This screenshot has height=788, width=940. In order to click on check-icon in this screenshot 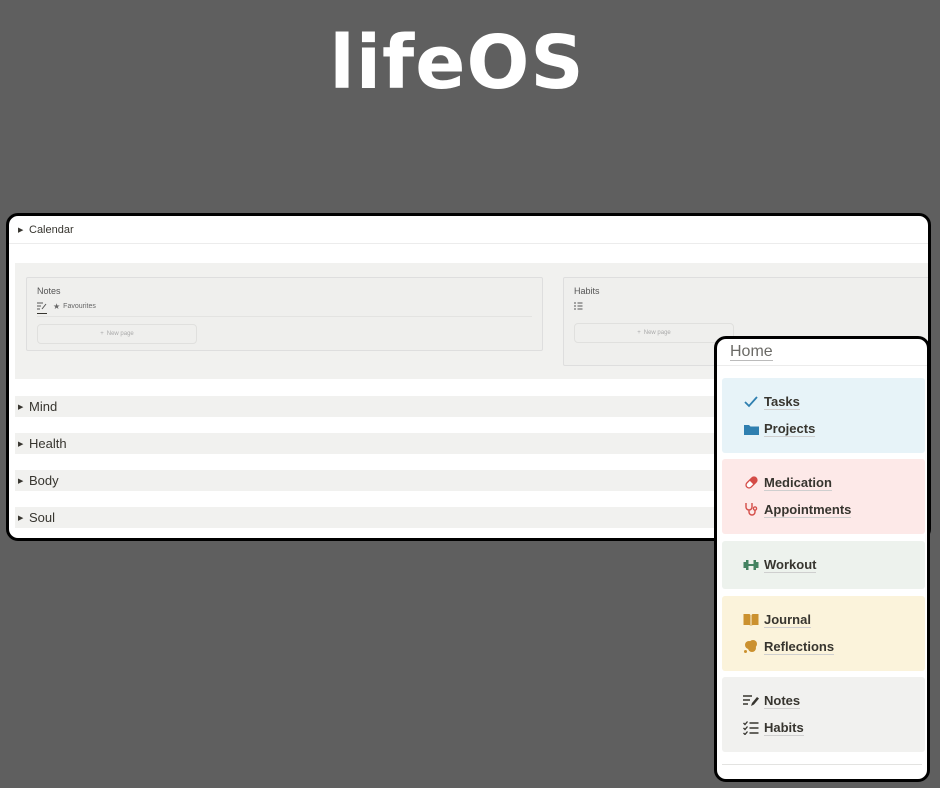, I will do `click(751, 402)`.